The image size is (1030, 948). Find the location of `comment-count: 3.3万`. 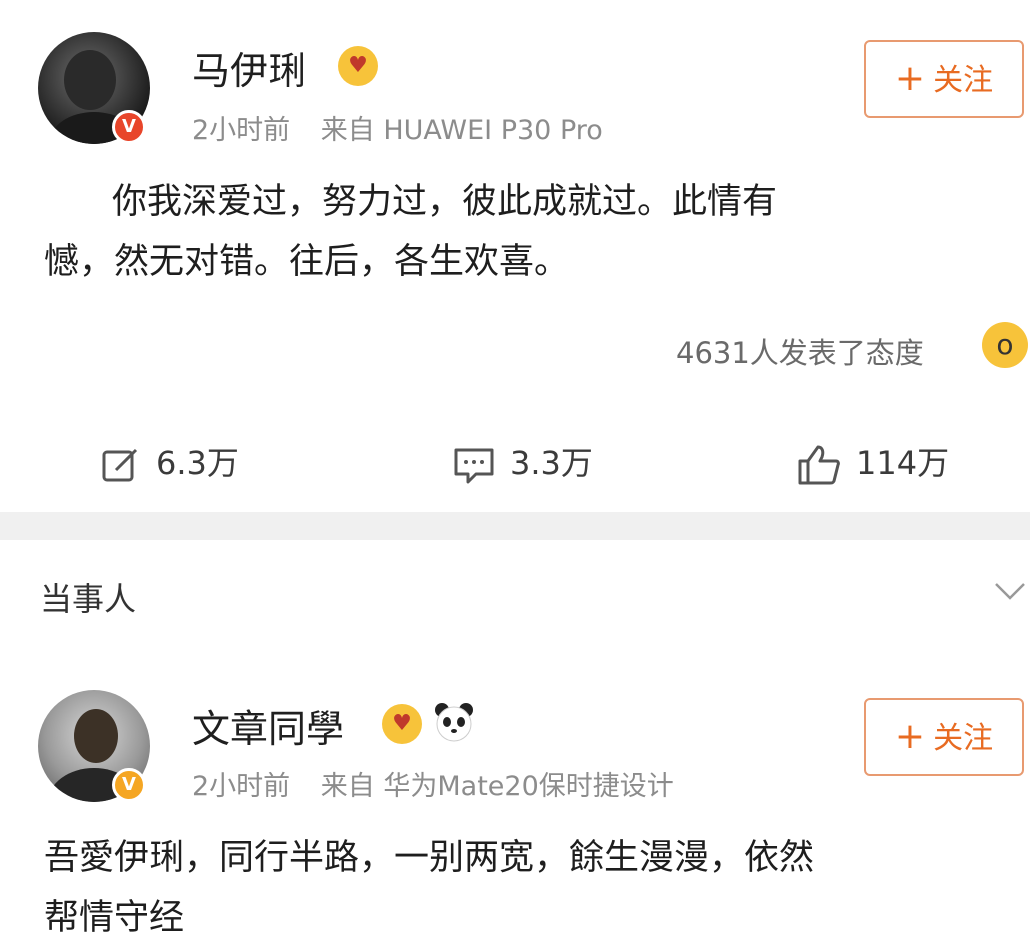

comment-count: 3.3万 is located at coordinates (551, 463).